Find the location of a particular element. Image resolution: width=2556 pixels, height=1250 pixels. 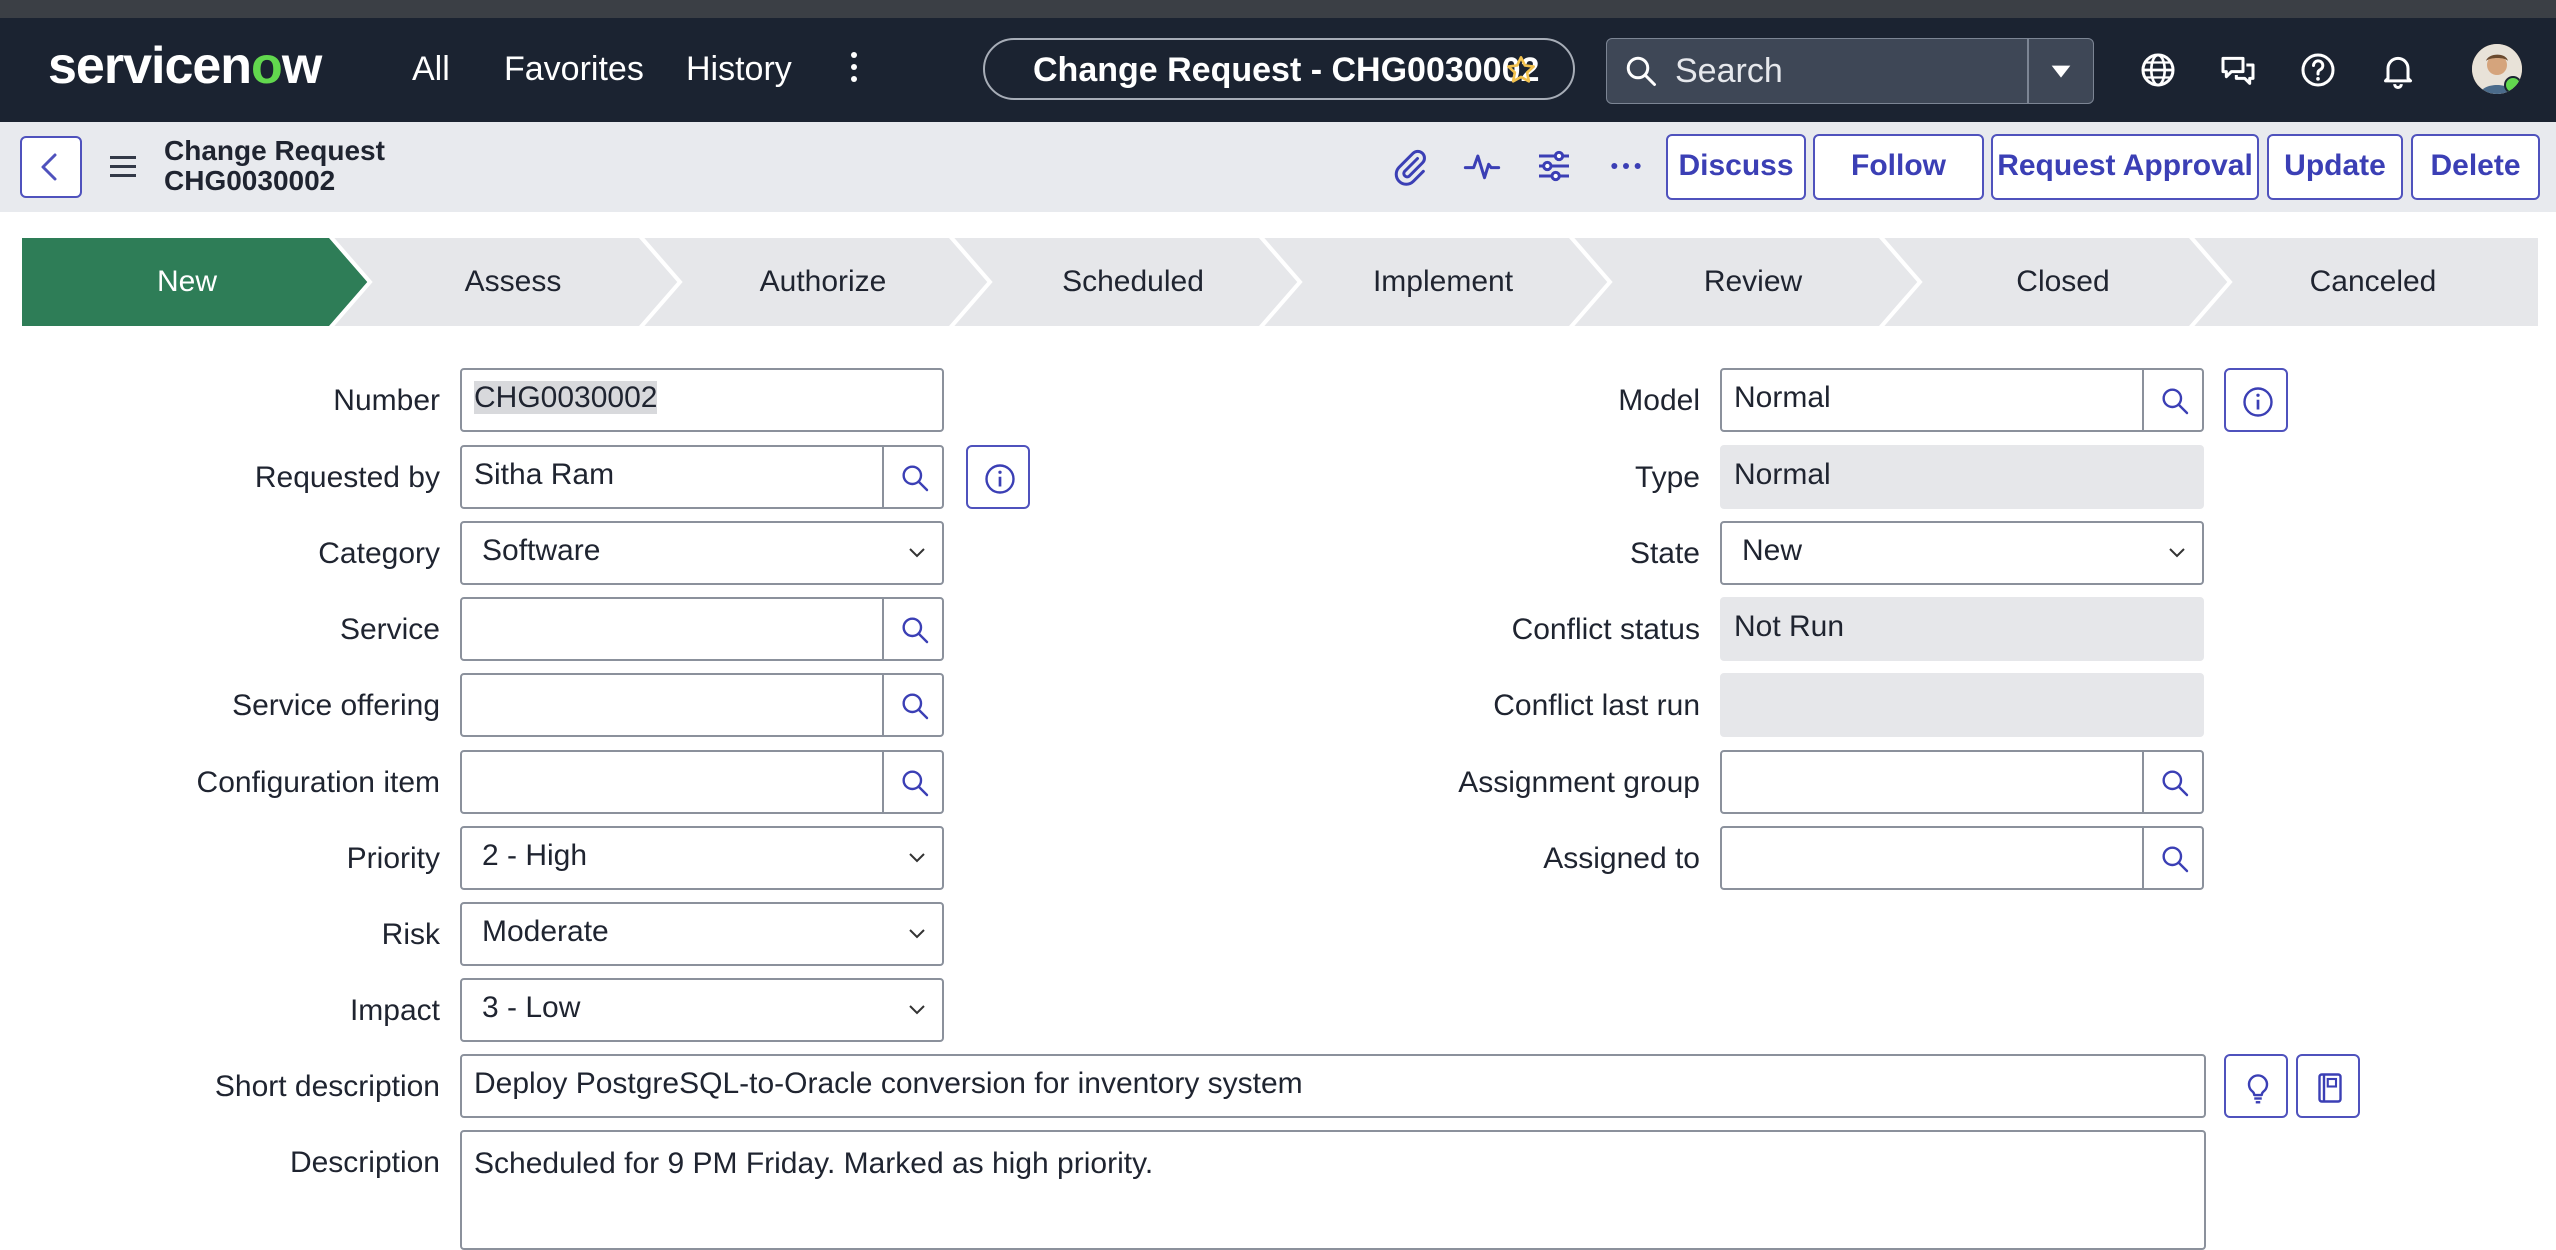

stage-label-closed: Closed is located at coordinates (2063, 281).